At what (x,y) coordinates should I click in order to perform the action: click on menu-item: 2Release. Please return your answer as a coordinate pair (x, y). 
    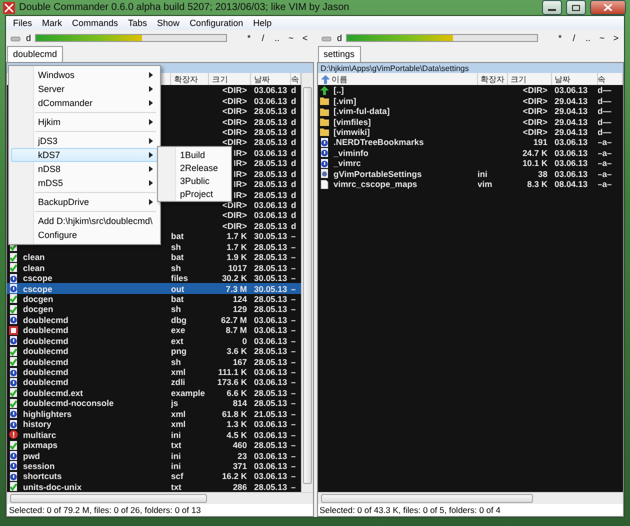
    Looking at the image, I should click on (194, 167).